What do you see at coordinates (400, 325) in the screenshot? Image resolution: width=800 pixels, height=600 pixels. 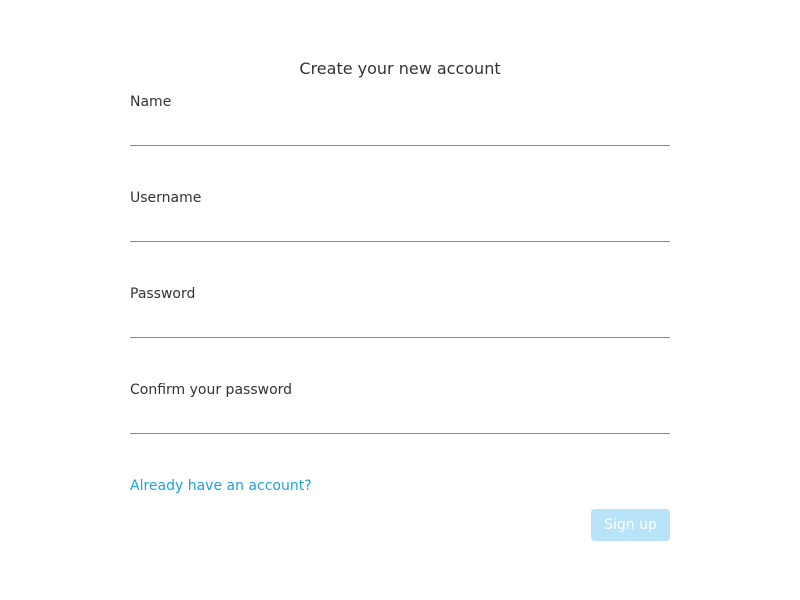 I see `password-input` at bounding box center [400, 325].